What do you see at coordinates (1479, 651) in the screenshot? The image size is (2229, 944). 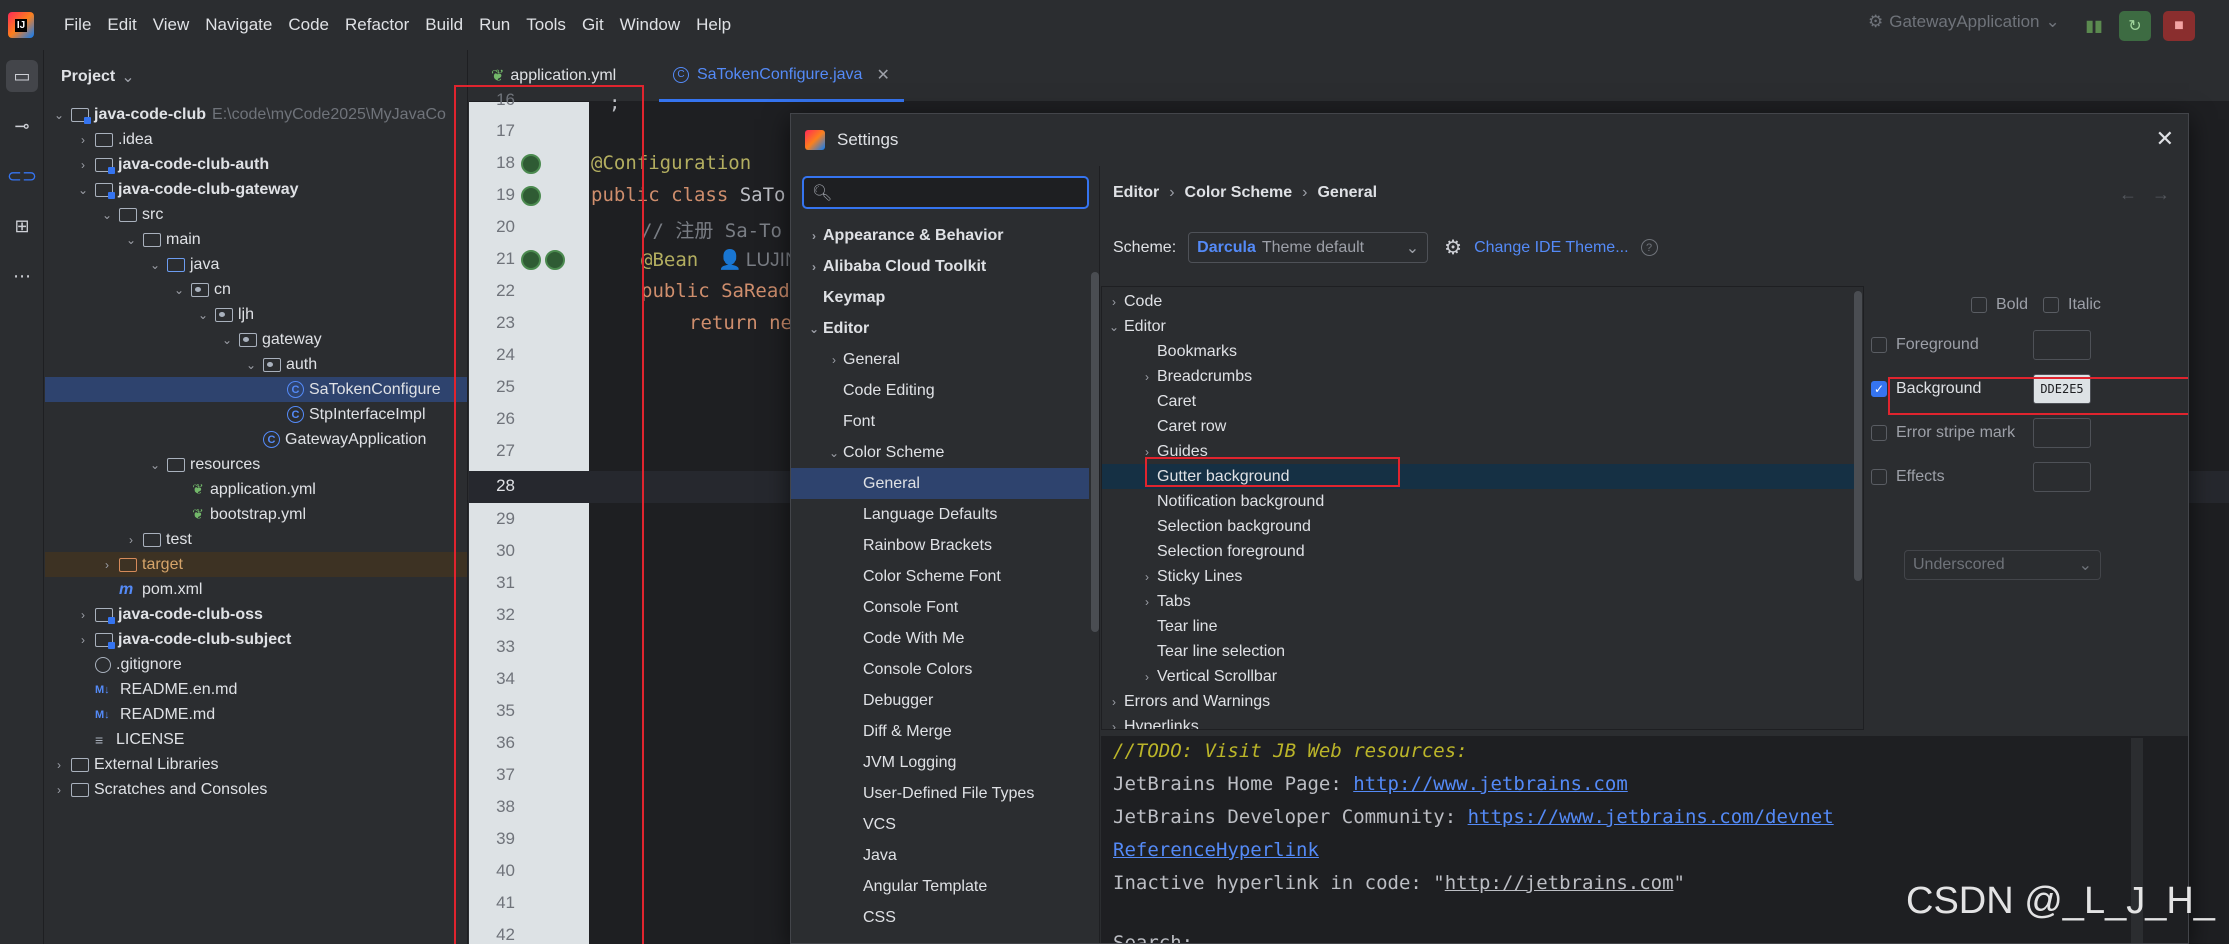 I see `scheme-tree-tear-line-selection: Tear line selection` at bounding box center [1479, 651].